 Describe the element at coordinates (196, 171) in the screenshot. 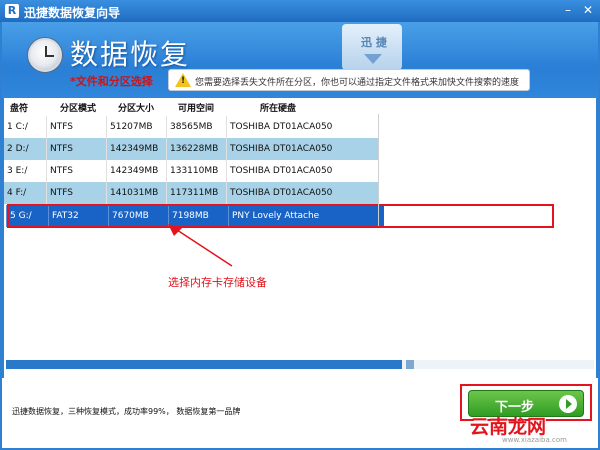

I see `row-free: 133110MB` at that location.